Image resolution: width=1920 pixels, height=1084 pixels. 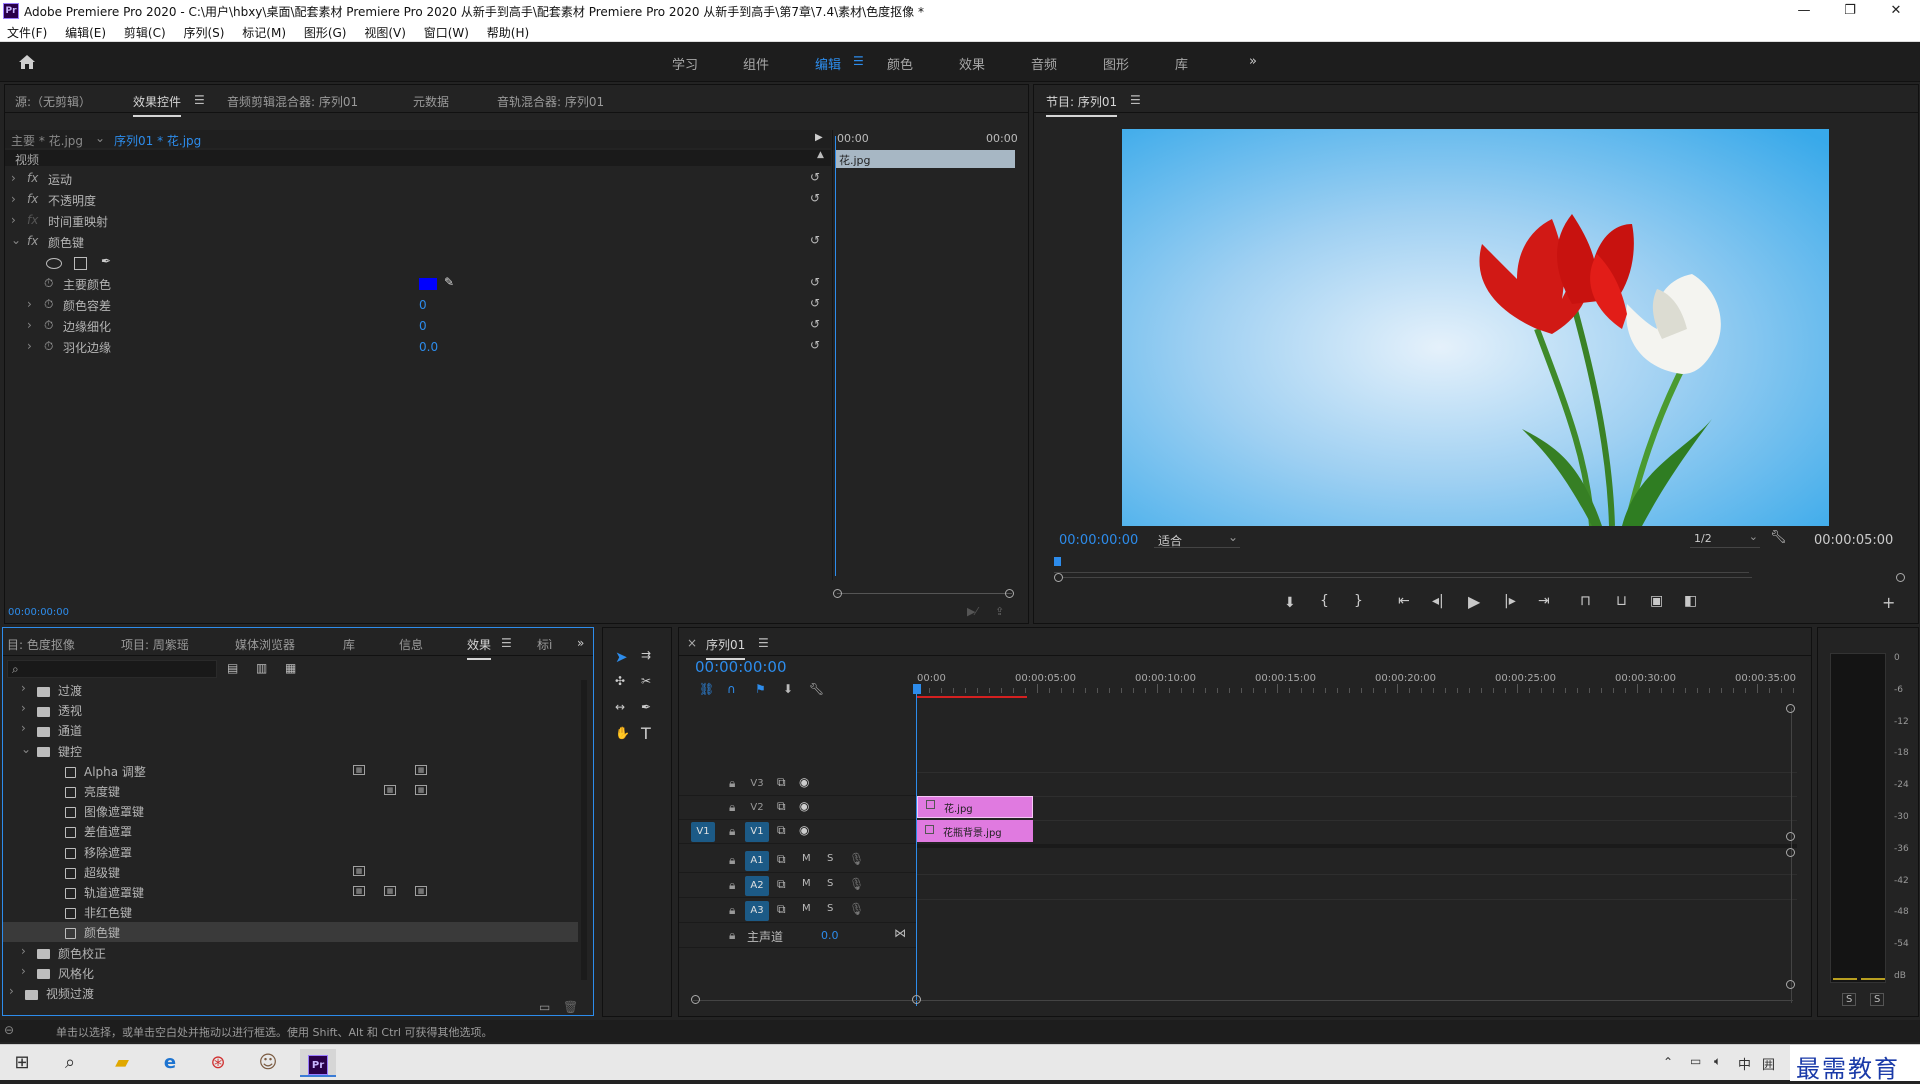 What do you see at coordinates (47, 140) in the screenshot?
I see `master-clip-label: 主要 * 花.jpg` at bounding box center [47, 140].